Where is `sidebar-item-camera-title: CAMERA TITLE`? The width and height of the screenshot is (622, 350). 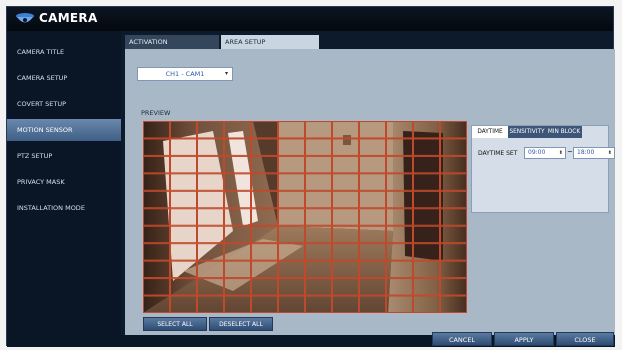
sidebar-item-camera-title: CAMERA TITLE is located at coordinates (64, 52).